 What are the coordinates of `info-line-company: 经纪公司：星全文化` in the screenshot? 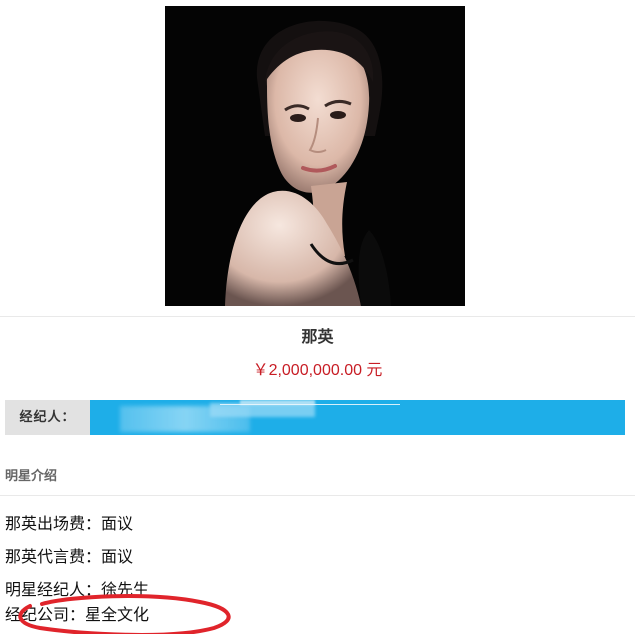 It's located at (77, 614).